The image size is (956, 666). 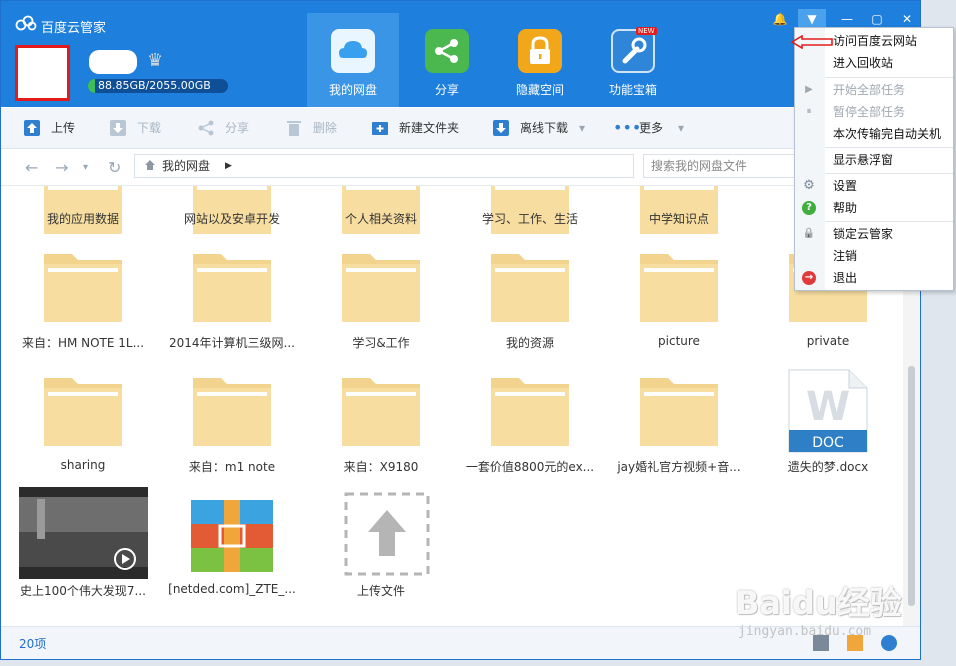 What do you see at coordinates (384, 166) in the screenshot?
I see `breadcrumb: 我的网盘 ▶` at bounding box center [384, 166].